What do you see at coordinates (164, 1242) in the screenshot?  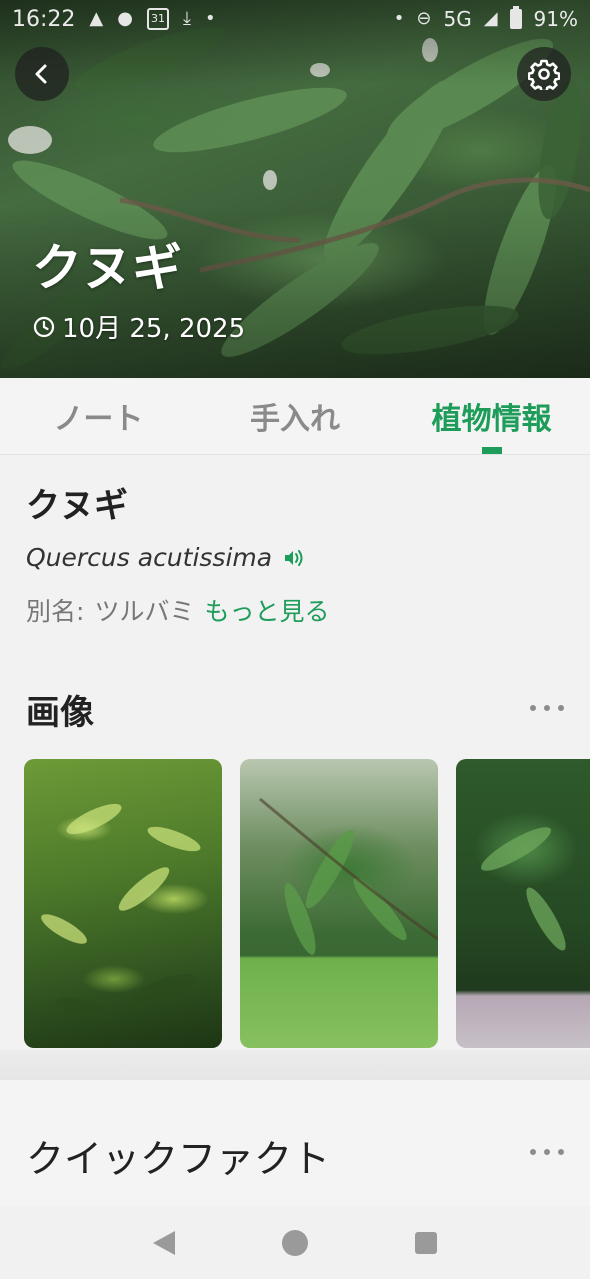 I see `nav-back-button` at bounding box center [164, 1242].